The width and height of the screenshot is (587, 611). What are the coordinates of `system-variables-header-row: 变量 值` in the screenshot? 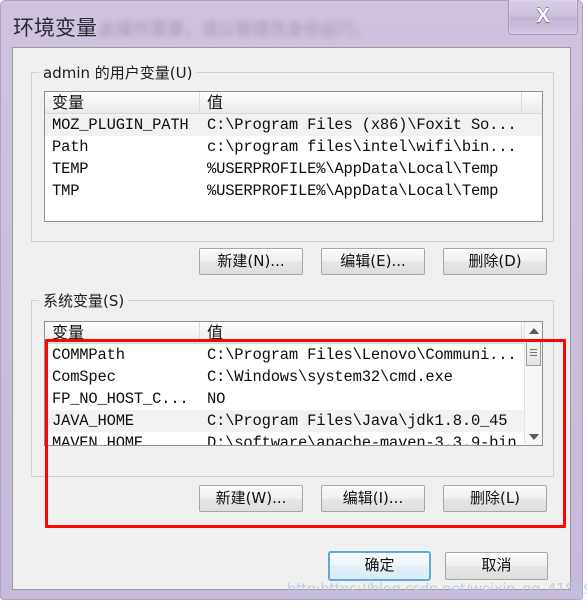 It's located at (293, 333).